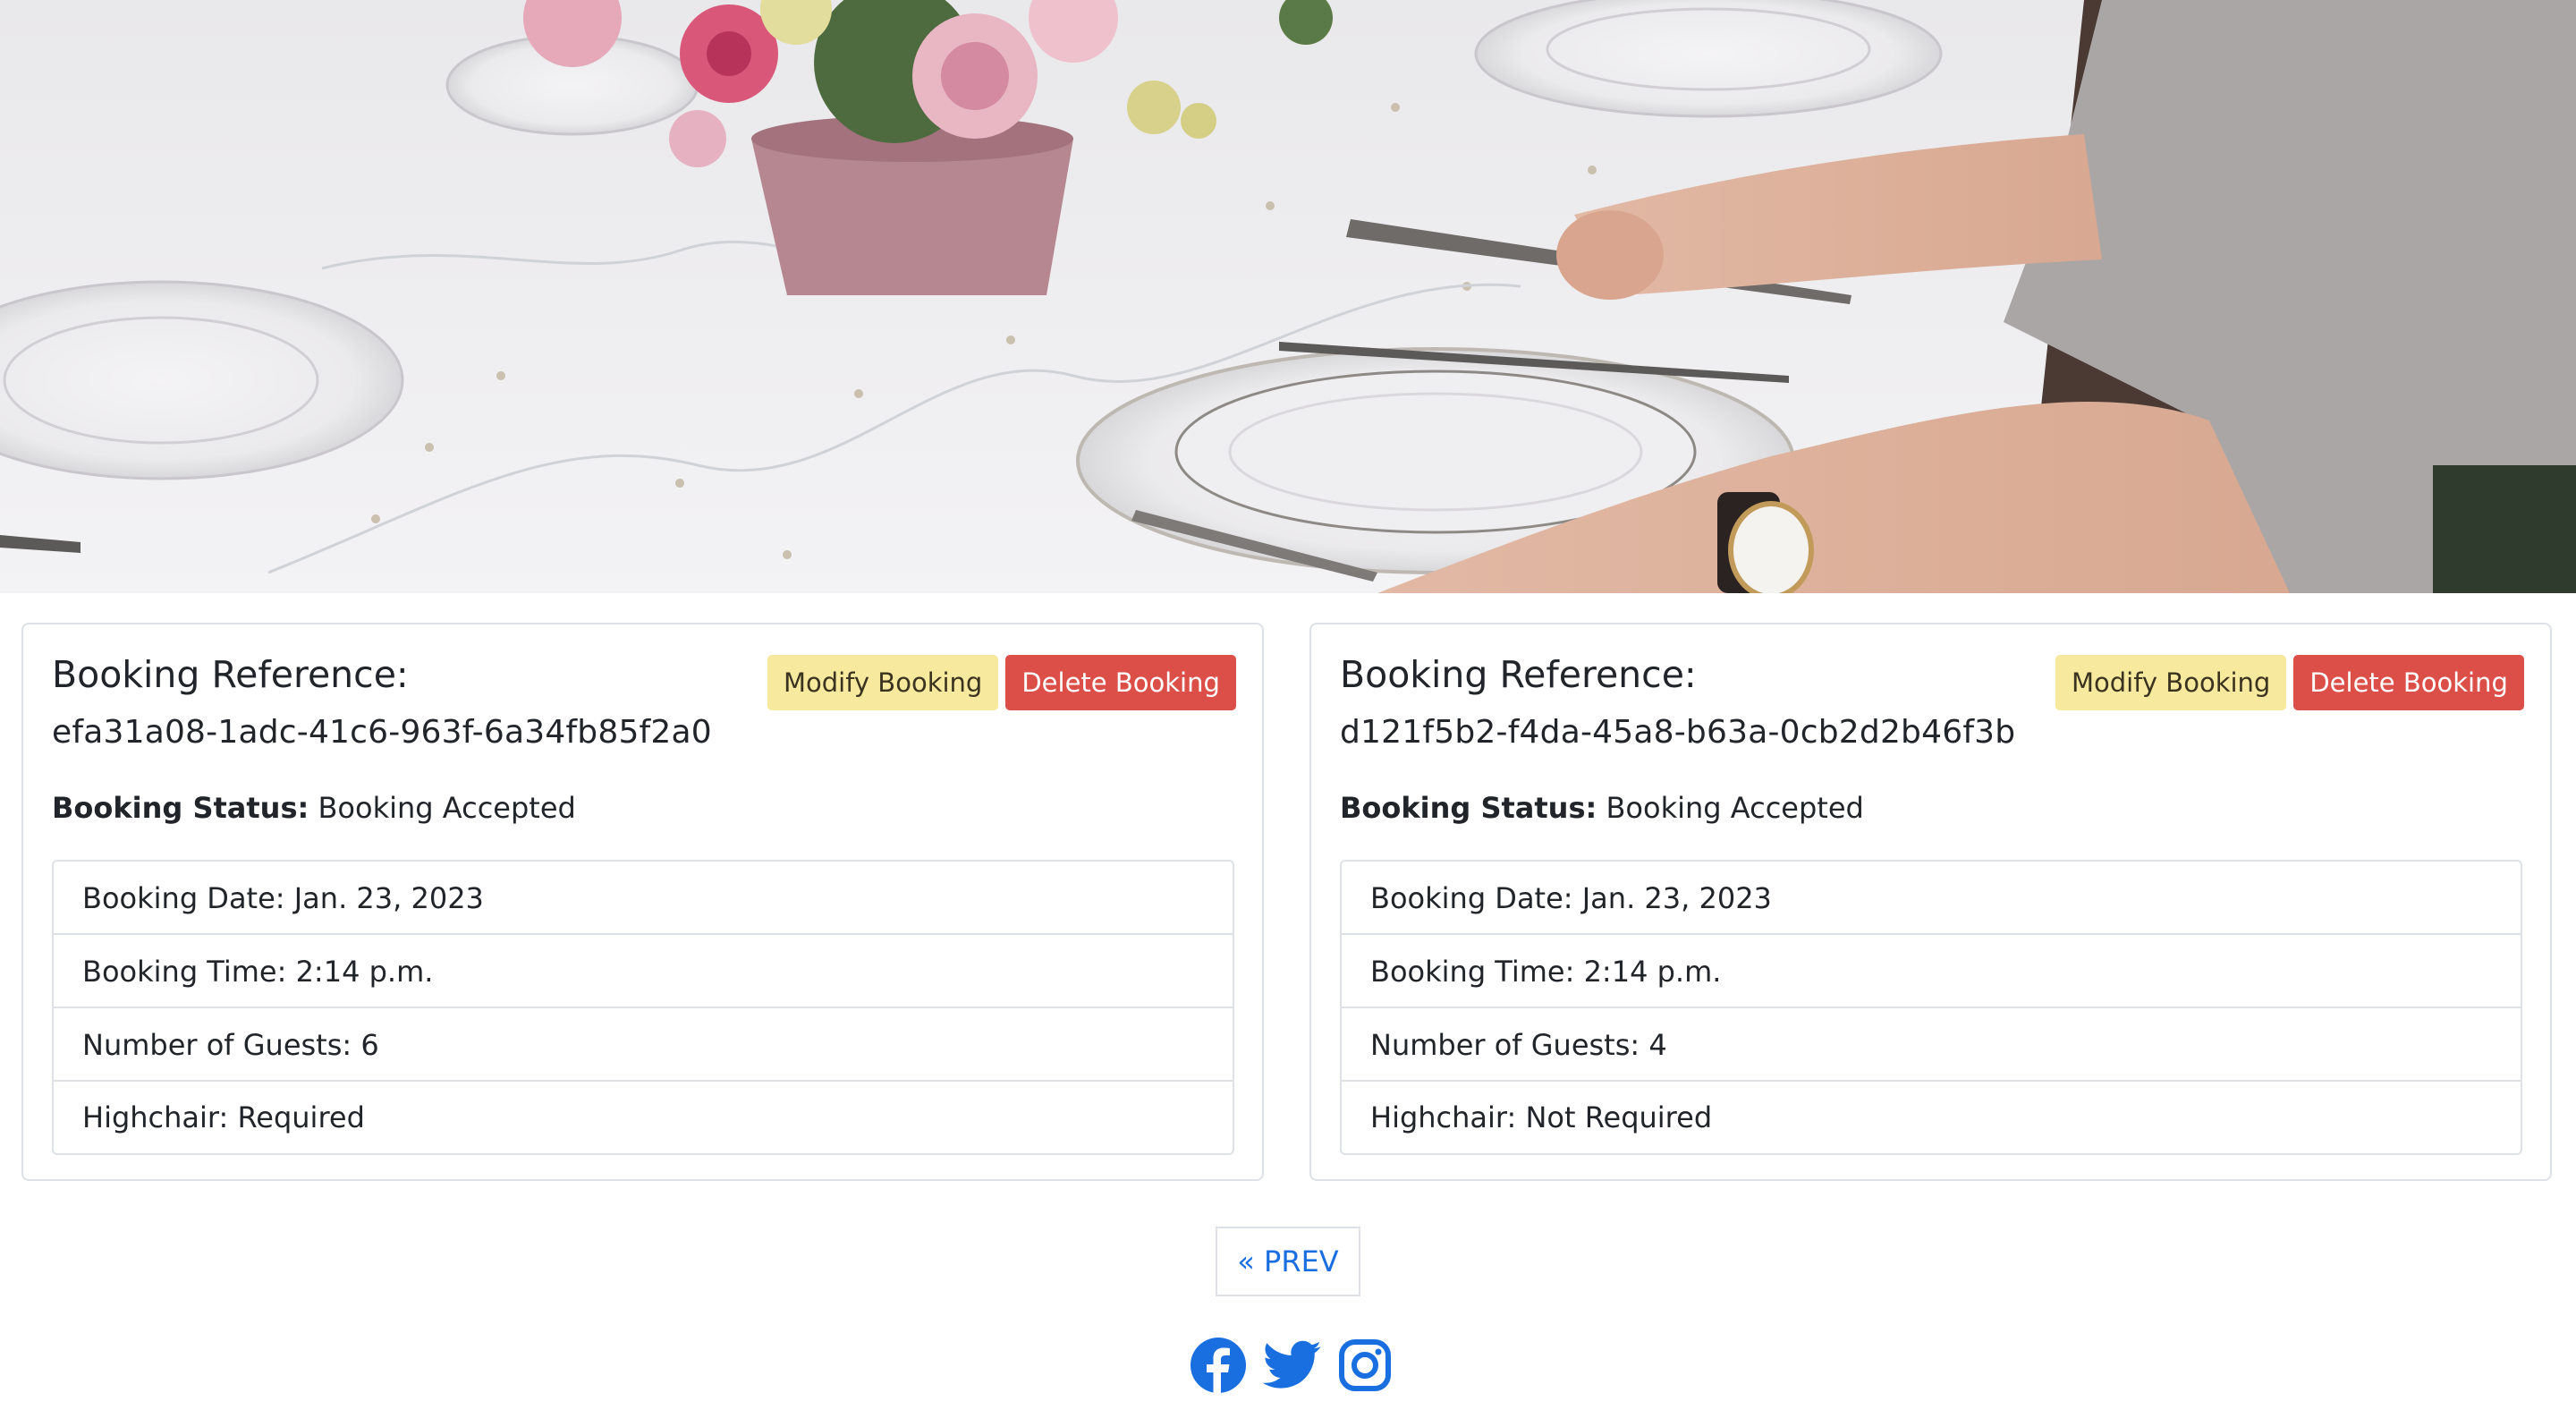 The width and height of the screenshot is (2576, 1410). What do you see at coordinates (1678, 732) in the screenshot?
I see `booking-reference-value: d121f5b2-f4da-45a8-b63a-0cb2d2b46f3b` at bounding box center [1678, 732].